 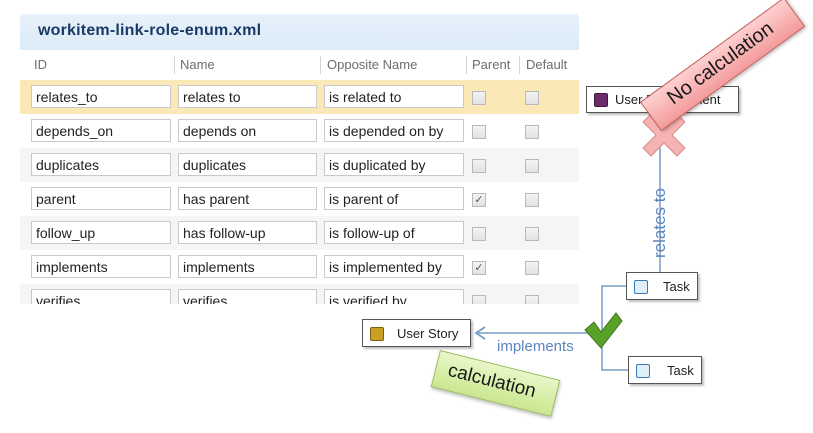 I want to click on implements-link-label: implements, so click(x=535, y=346).